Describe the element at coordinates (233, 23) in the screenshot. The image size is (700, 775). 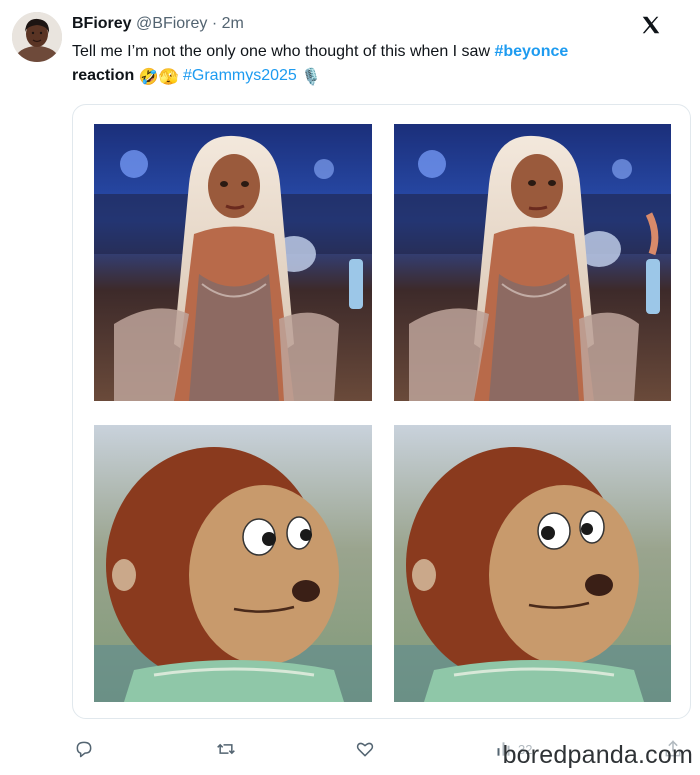
I see `post-time: 2m` at that location.